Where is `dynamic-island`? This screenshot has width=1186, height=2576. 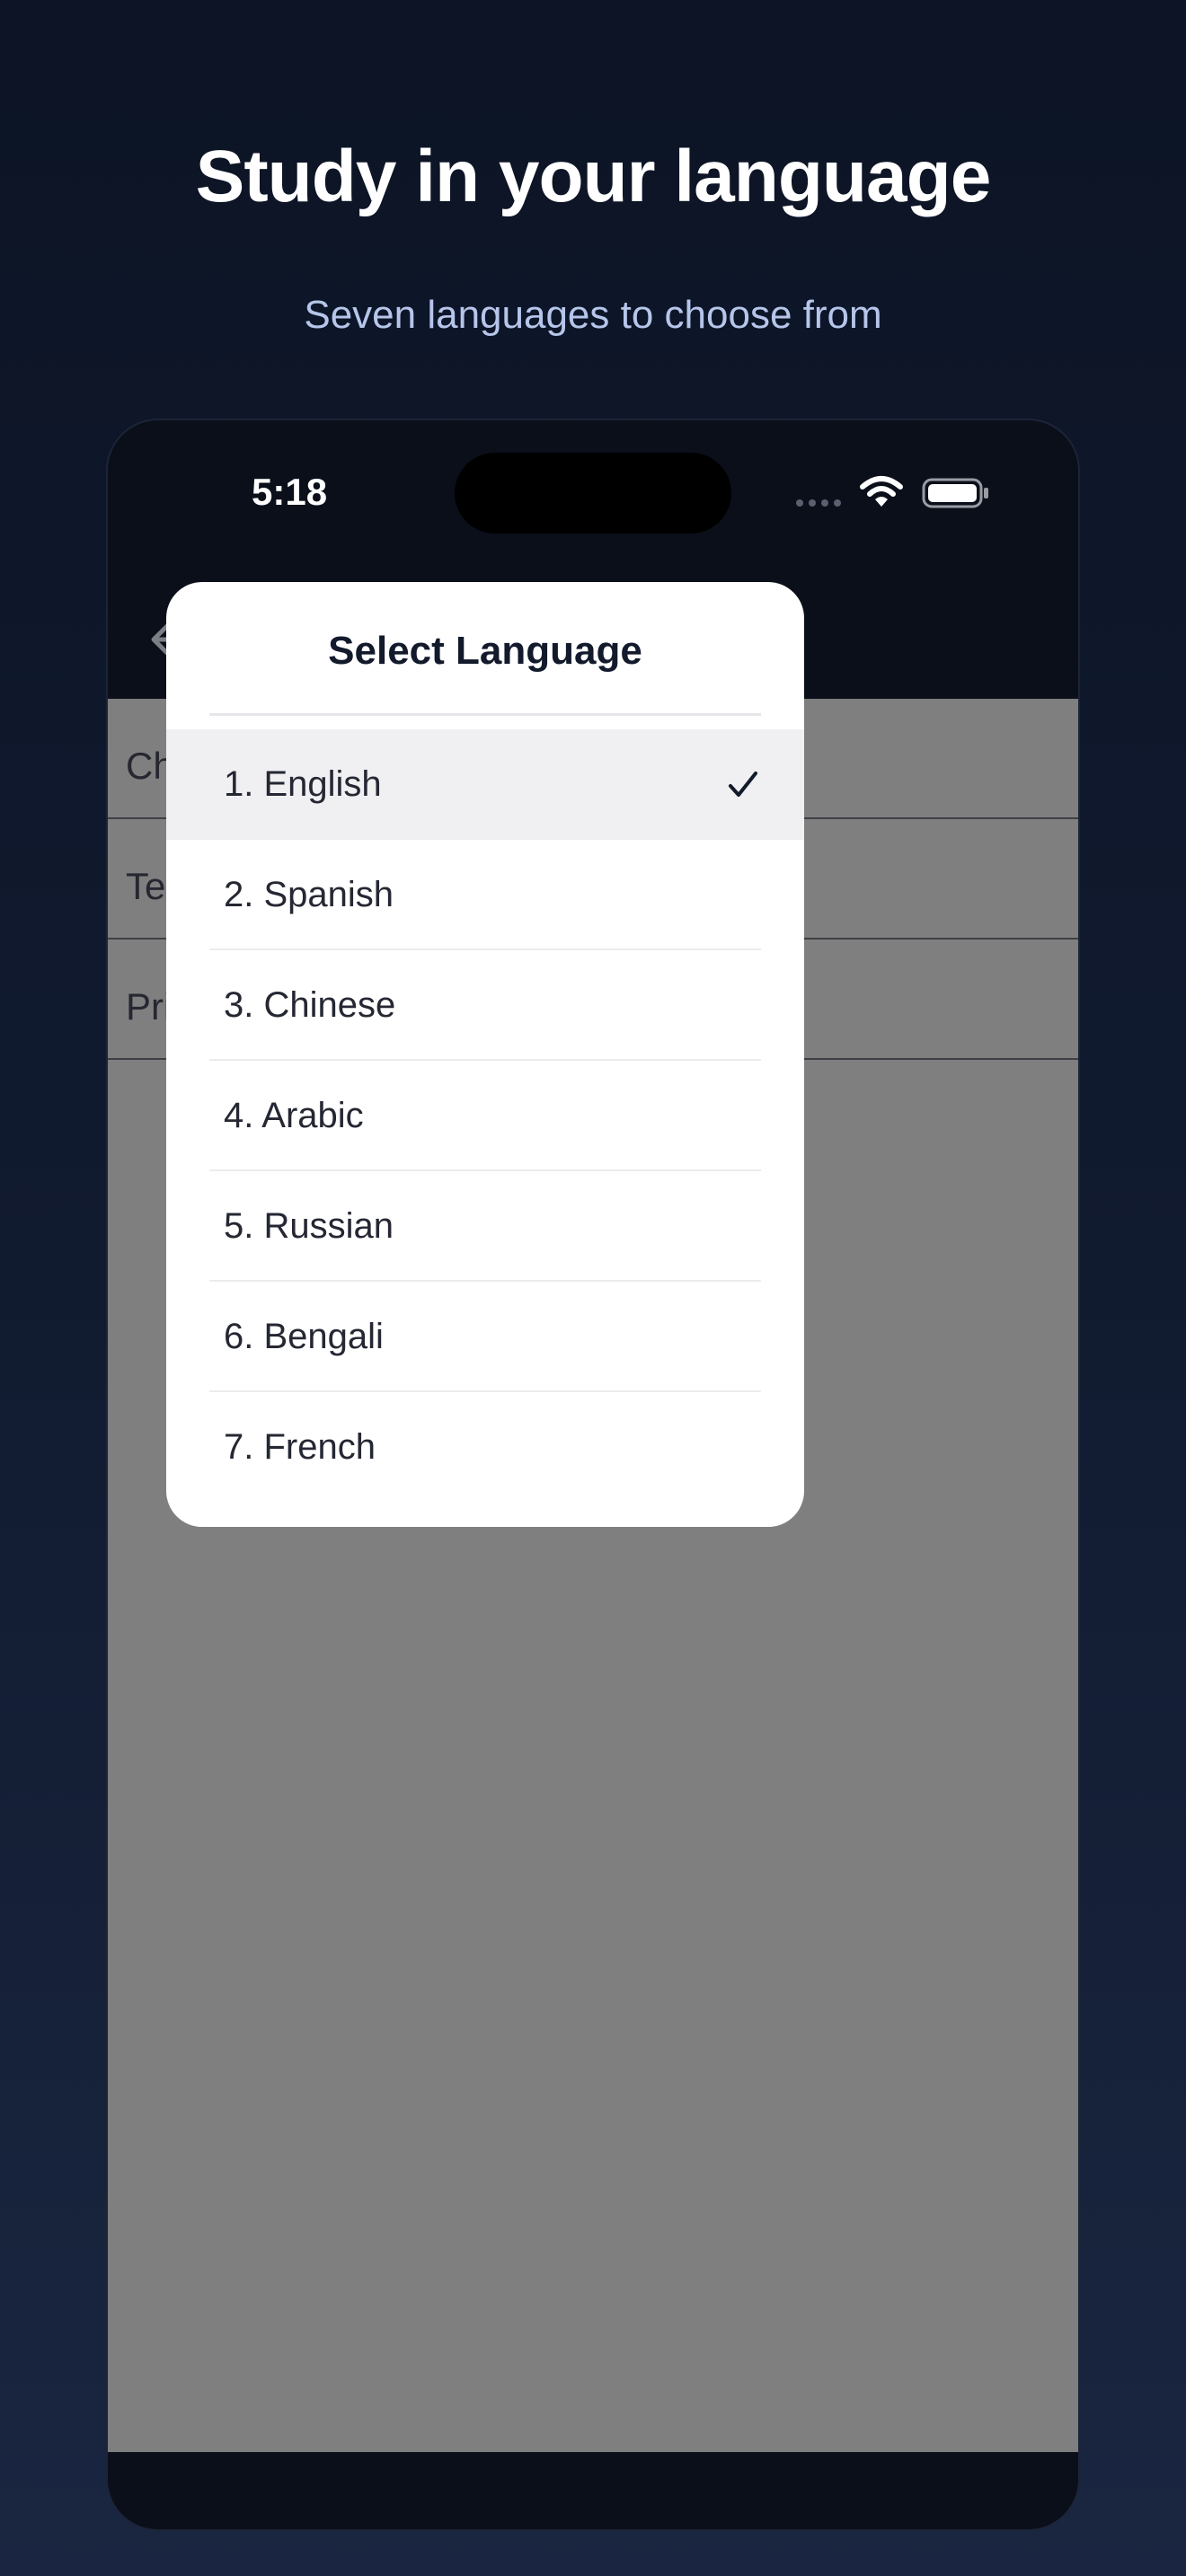
dynamic-island is located at coordinates (593, 494).